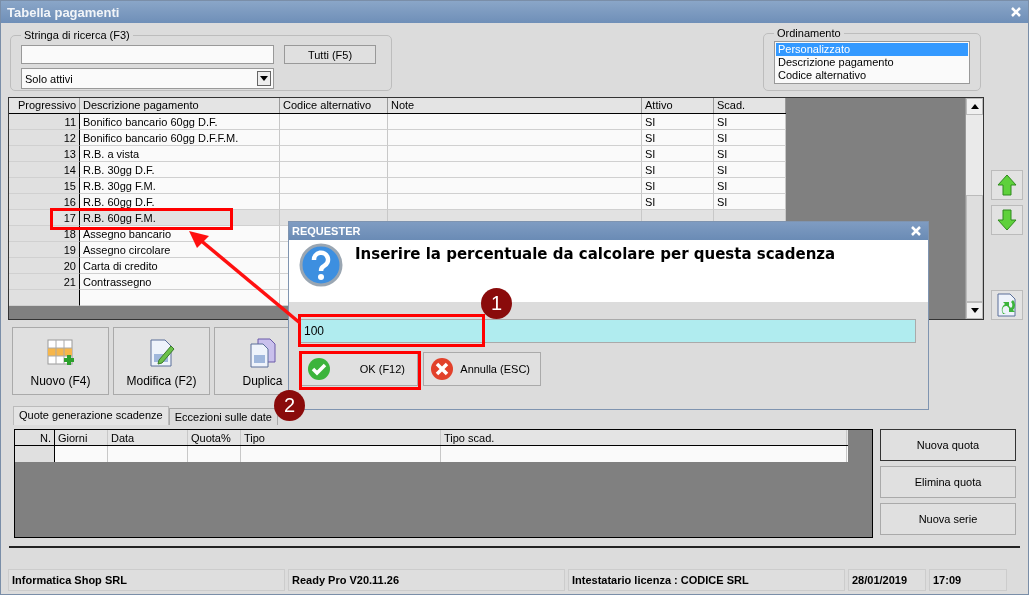  I want to click on table-cell: 17, so click(44, 218).